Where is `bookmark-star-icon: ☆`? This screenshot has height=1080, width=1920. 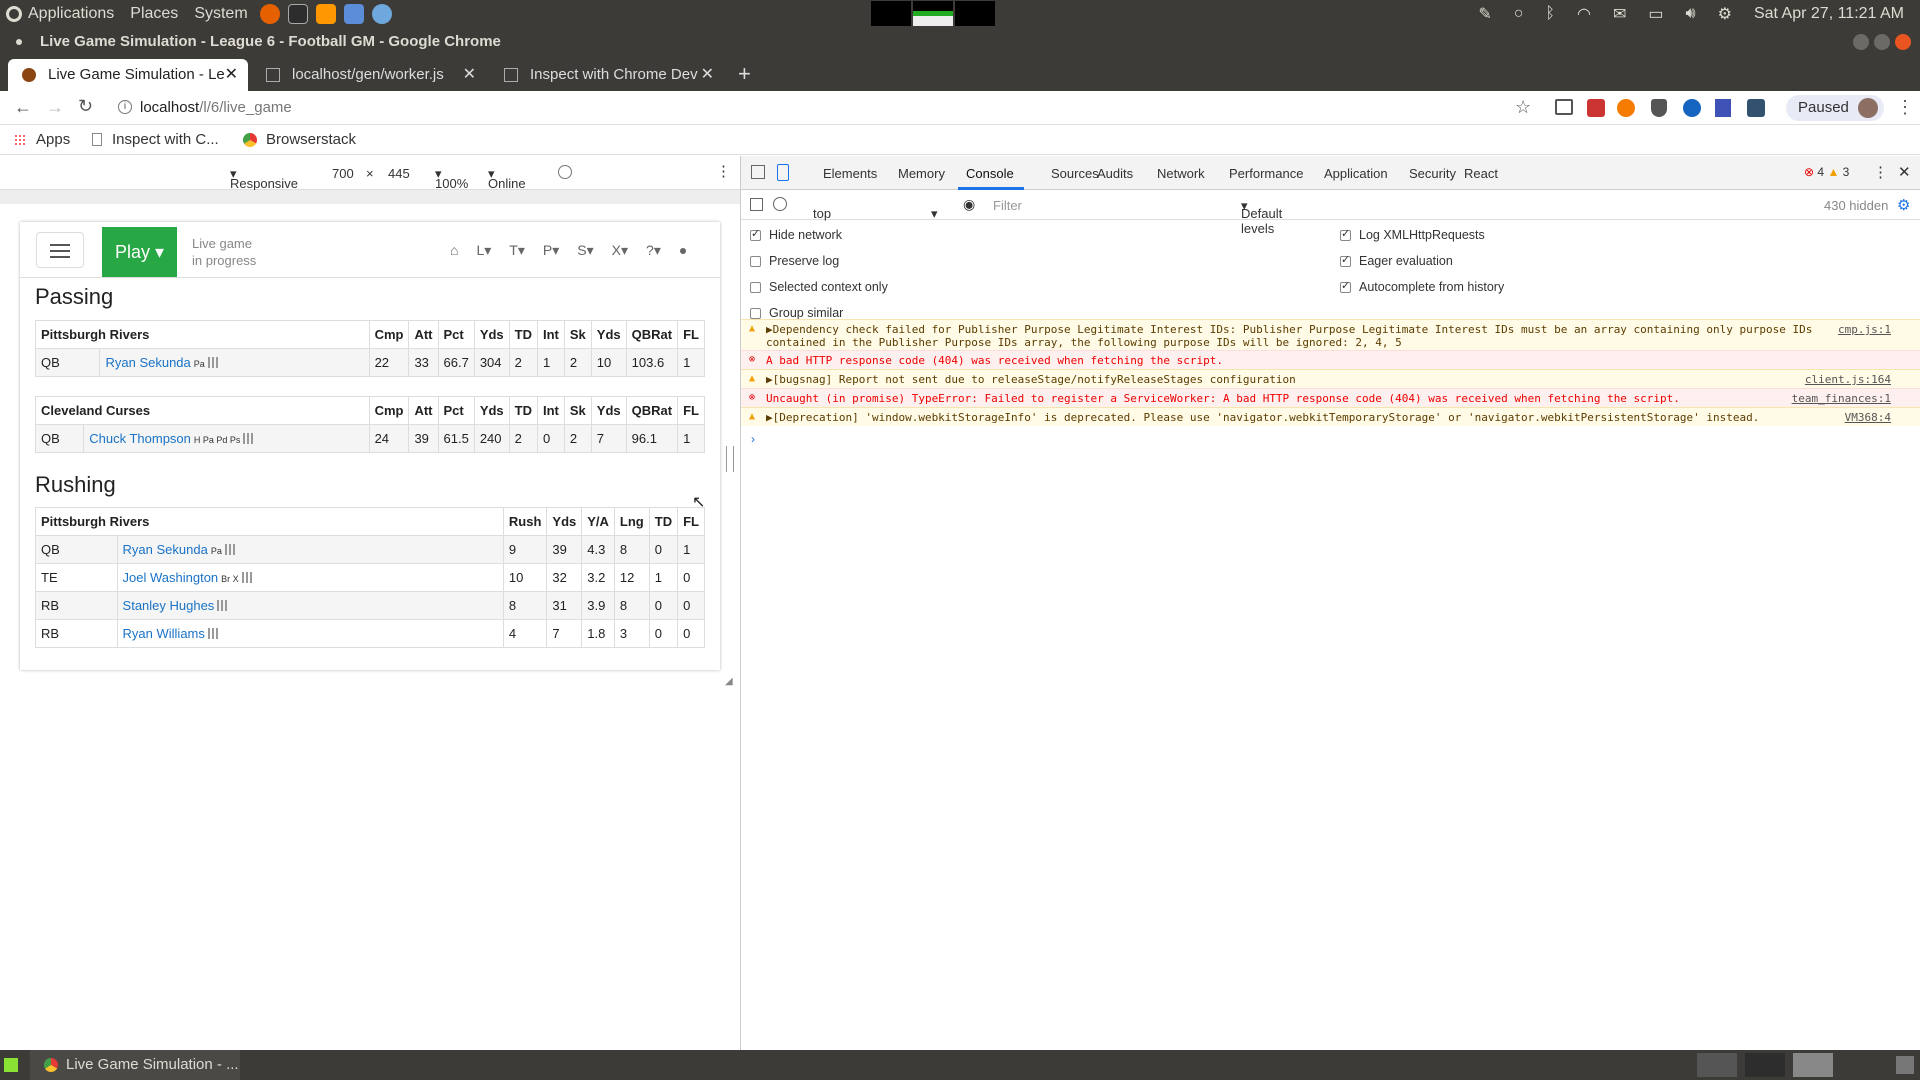 bookmark-star-icon: ☆ is located at coordinates (1523, 107).